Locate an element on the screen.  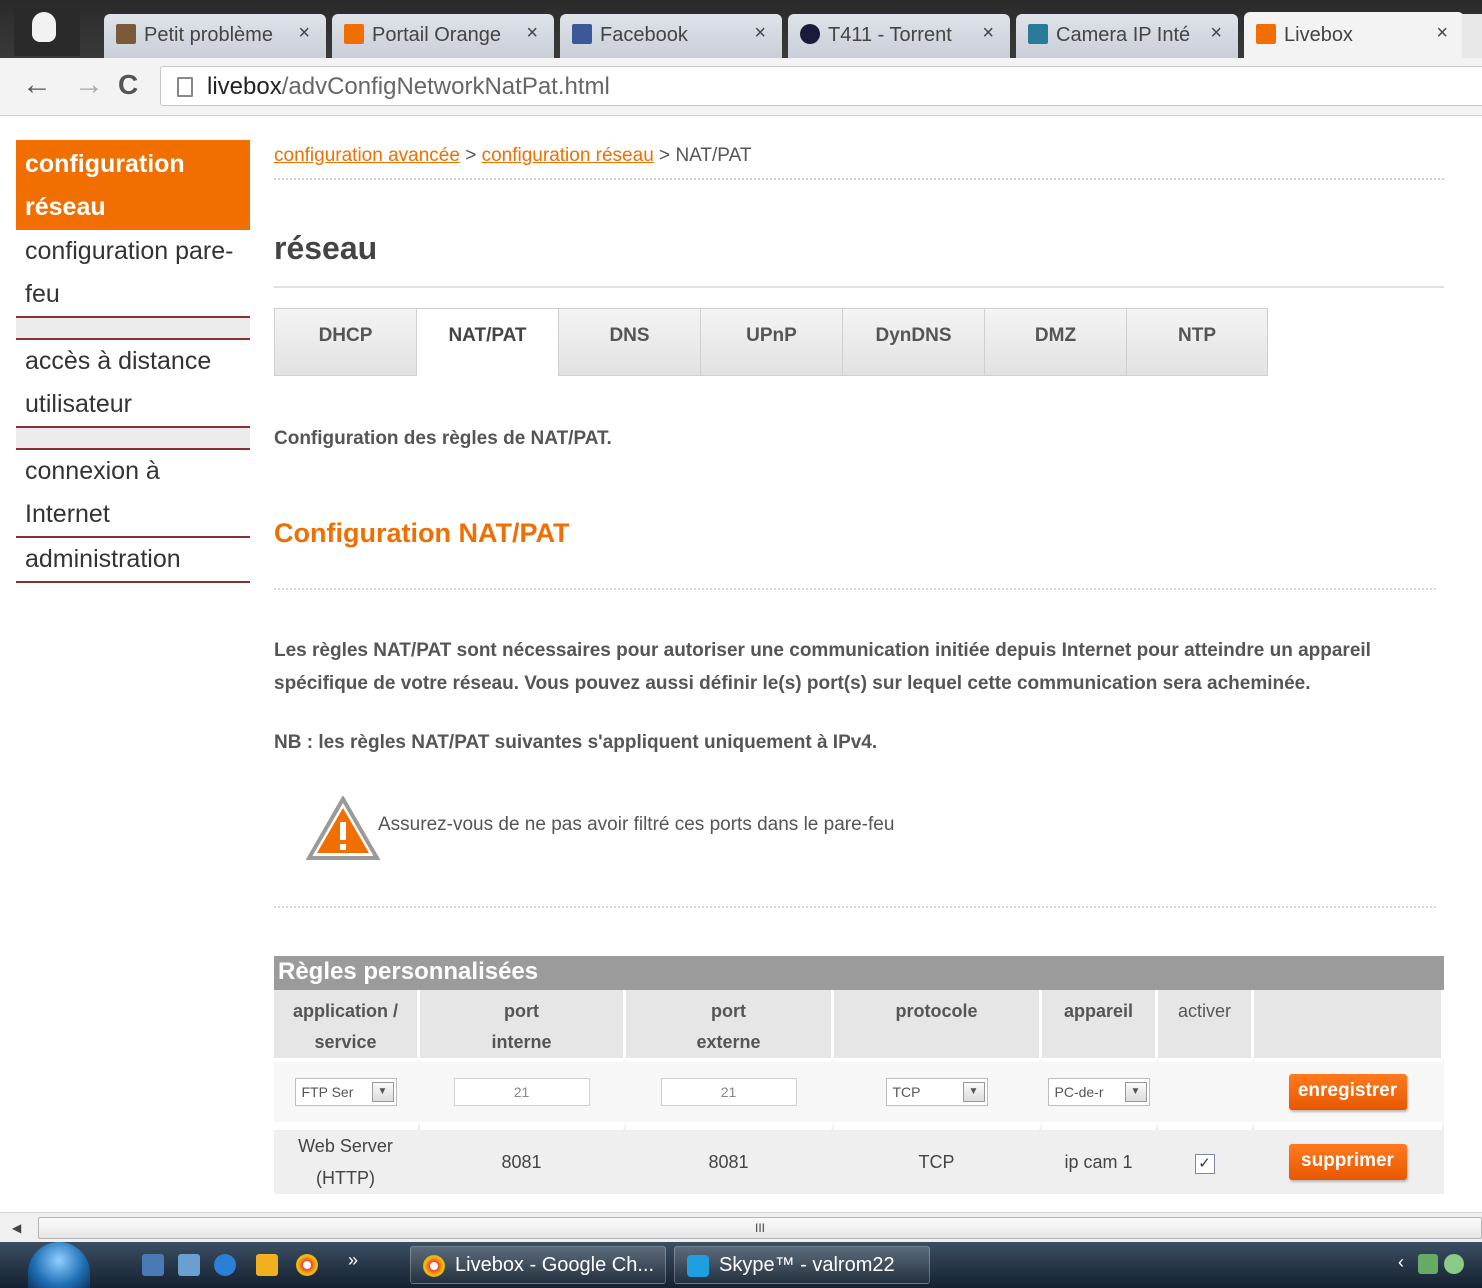
horizontal-scrollbar: ◀ III is located at coordinates (741, 1227).